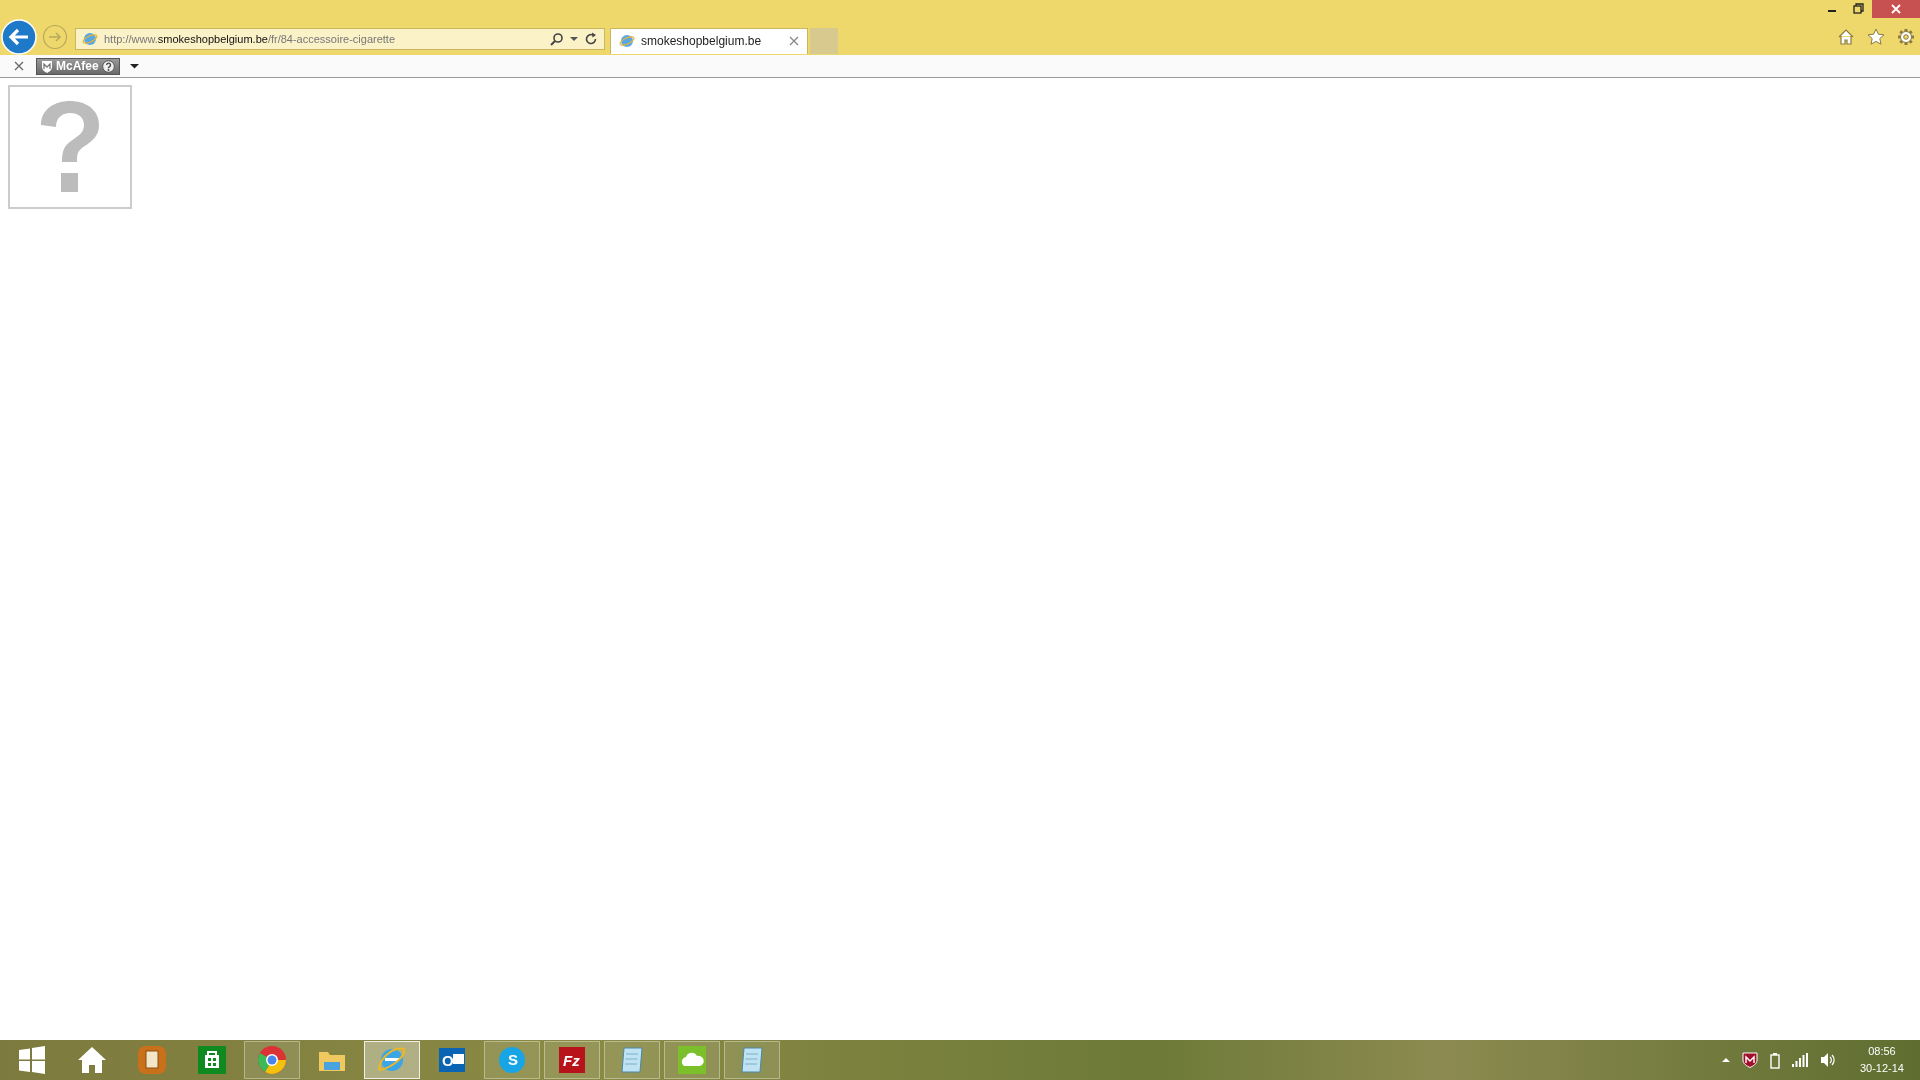 The image size is (1920, 1080). What do you see at coordinates (1774, 1060) in the screenshot?
I see `battery-icon` at bounding box center [1774, 1060].